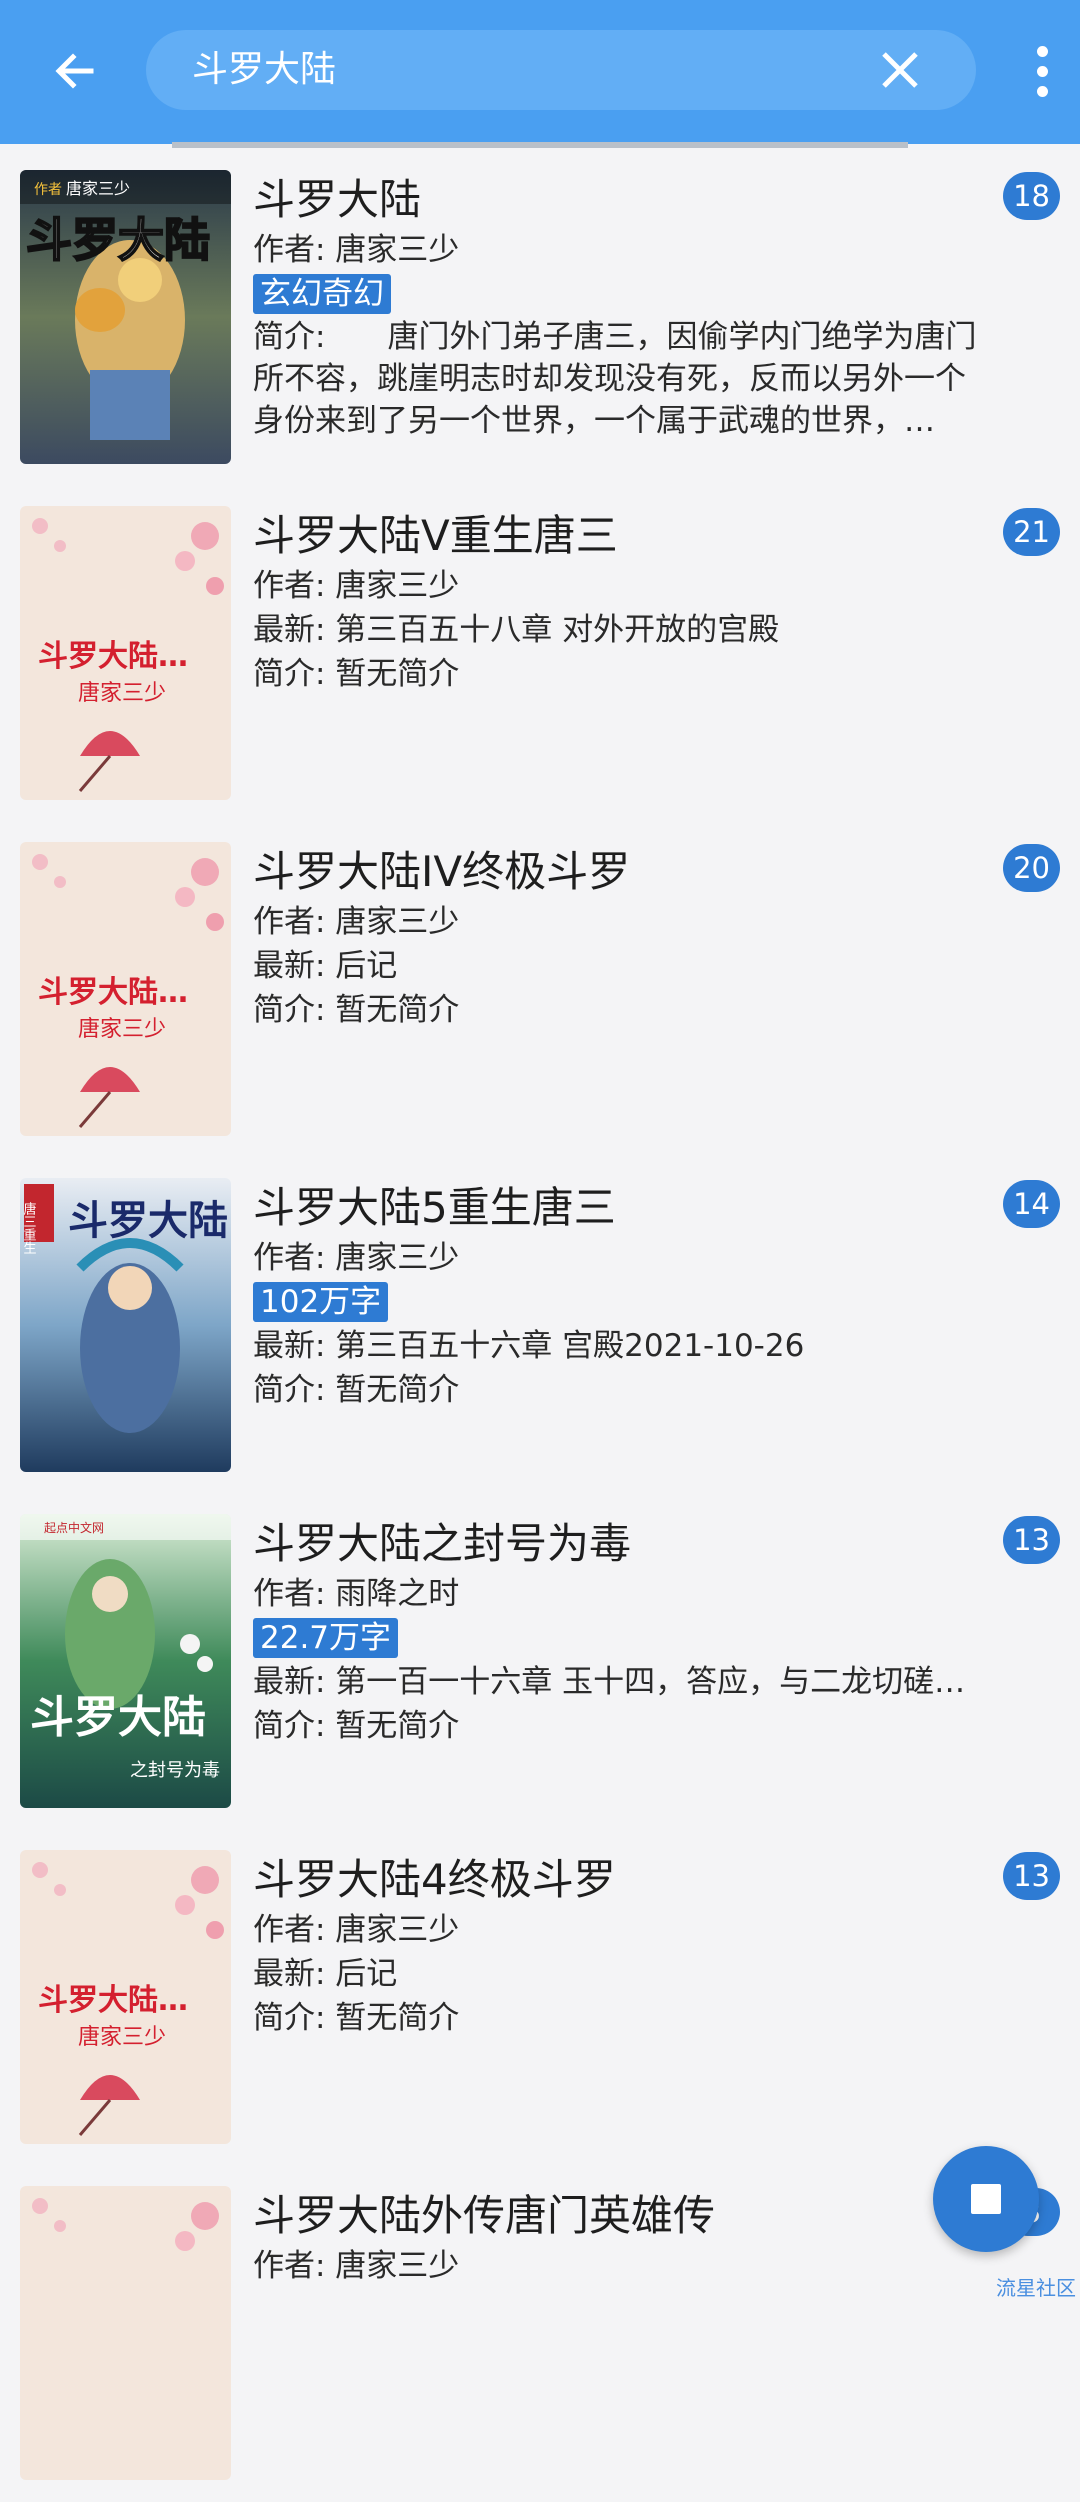 The width and height of the screenshot is (1080, 2502). I want to click on book-latest-chapter: 最新: 第三百五十六章 宫殿2021-10-26, so click(529, 1346).